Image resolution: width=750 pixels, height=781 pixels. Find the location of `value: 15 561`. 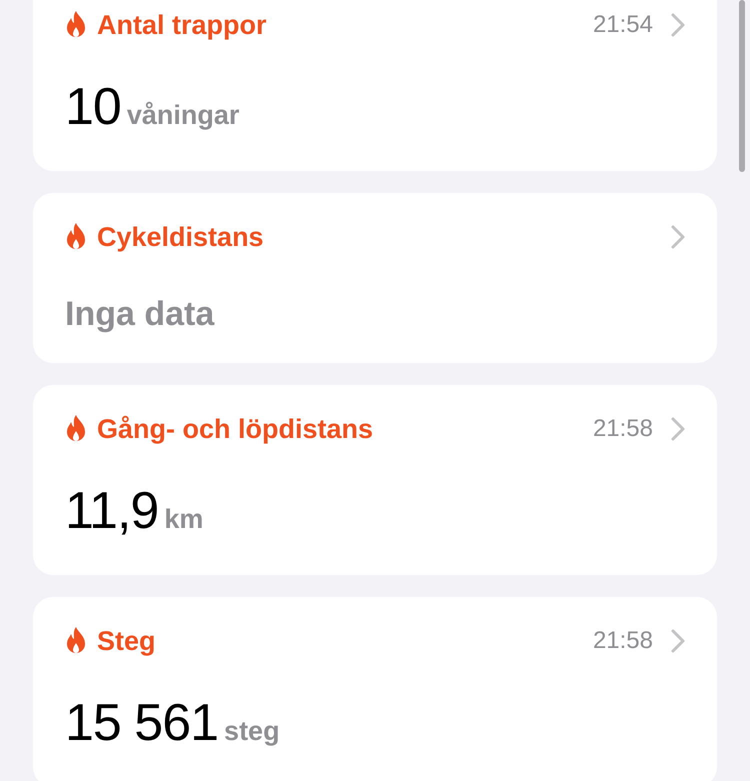

value: 15 561 is located at coordinates (141, 723).